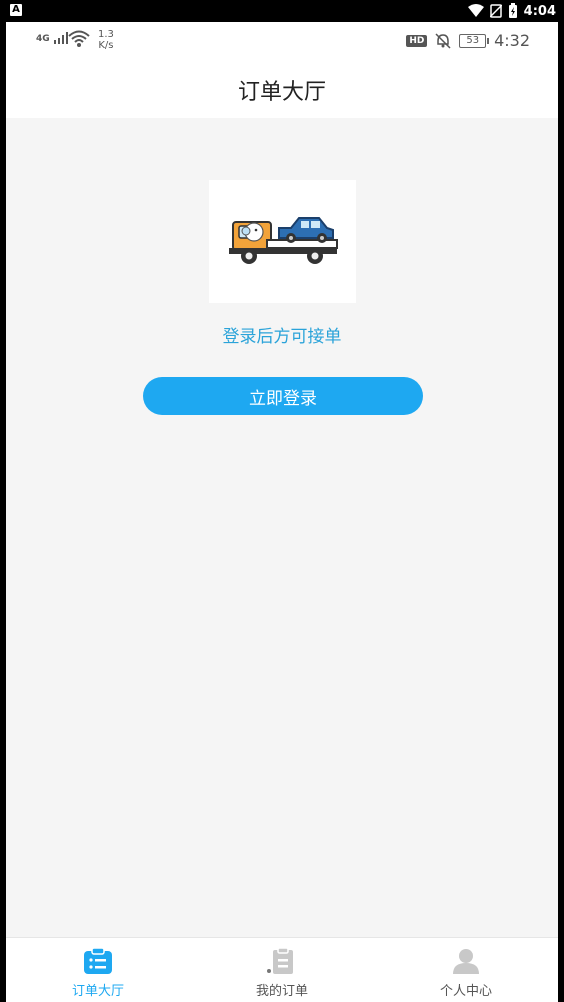 The image size is (564, 1002). What do you see at coordinates (79, 38) in the screenshot?
I see `phone-wifi-icon` at bounding box center [79, 38].